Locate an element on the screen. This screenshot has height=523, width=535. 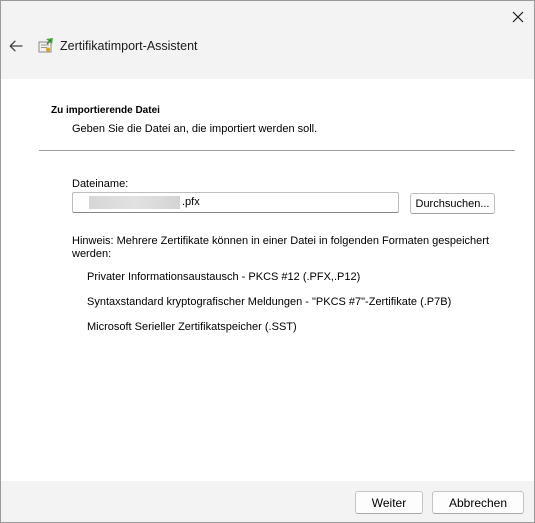
next-button: Weiter is located at coordinates (389, 502).